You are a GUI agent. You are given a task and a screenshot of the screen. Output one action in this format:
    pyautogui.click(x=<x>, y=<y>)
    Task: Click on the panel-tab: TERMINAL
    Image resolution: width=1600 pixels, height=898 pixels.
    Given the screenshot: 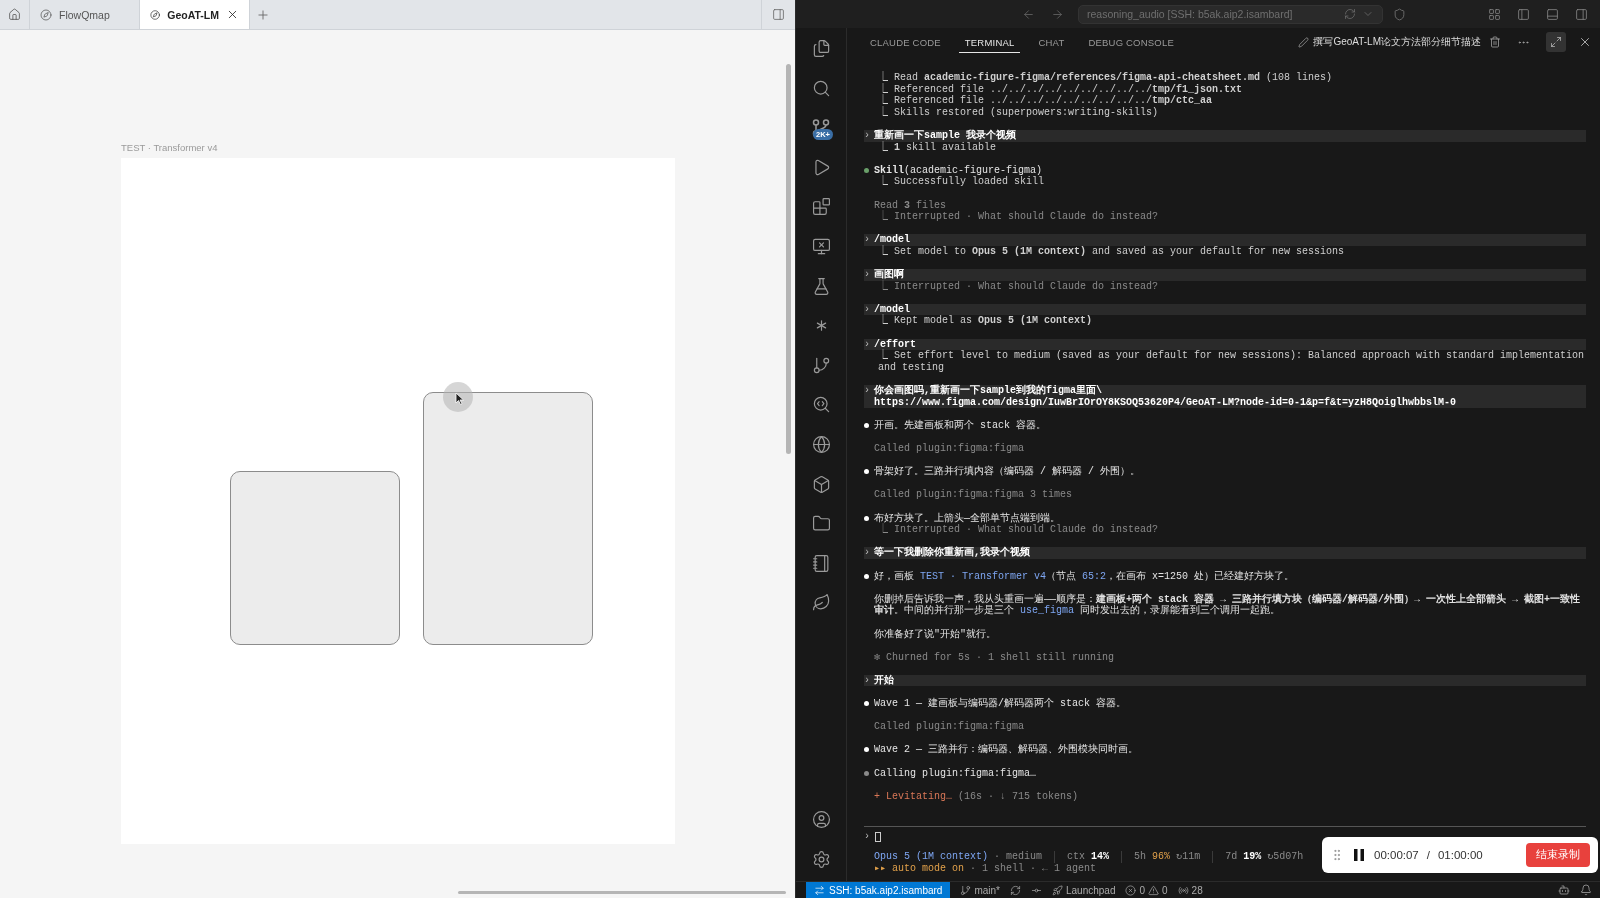 What is the action you would take?
    pyautogui.click(x=989, y=42)
    